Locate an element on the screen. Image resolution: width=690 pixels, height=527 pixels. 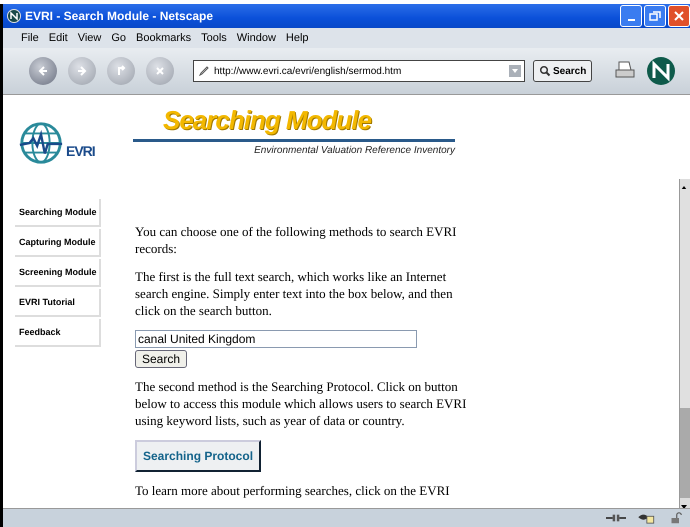
dropdown-button is located at coordinates (515, 71).